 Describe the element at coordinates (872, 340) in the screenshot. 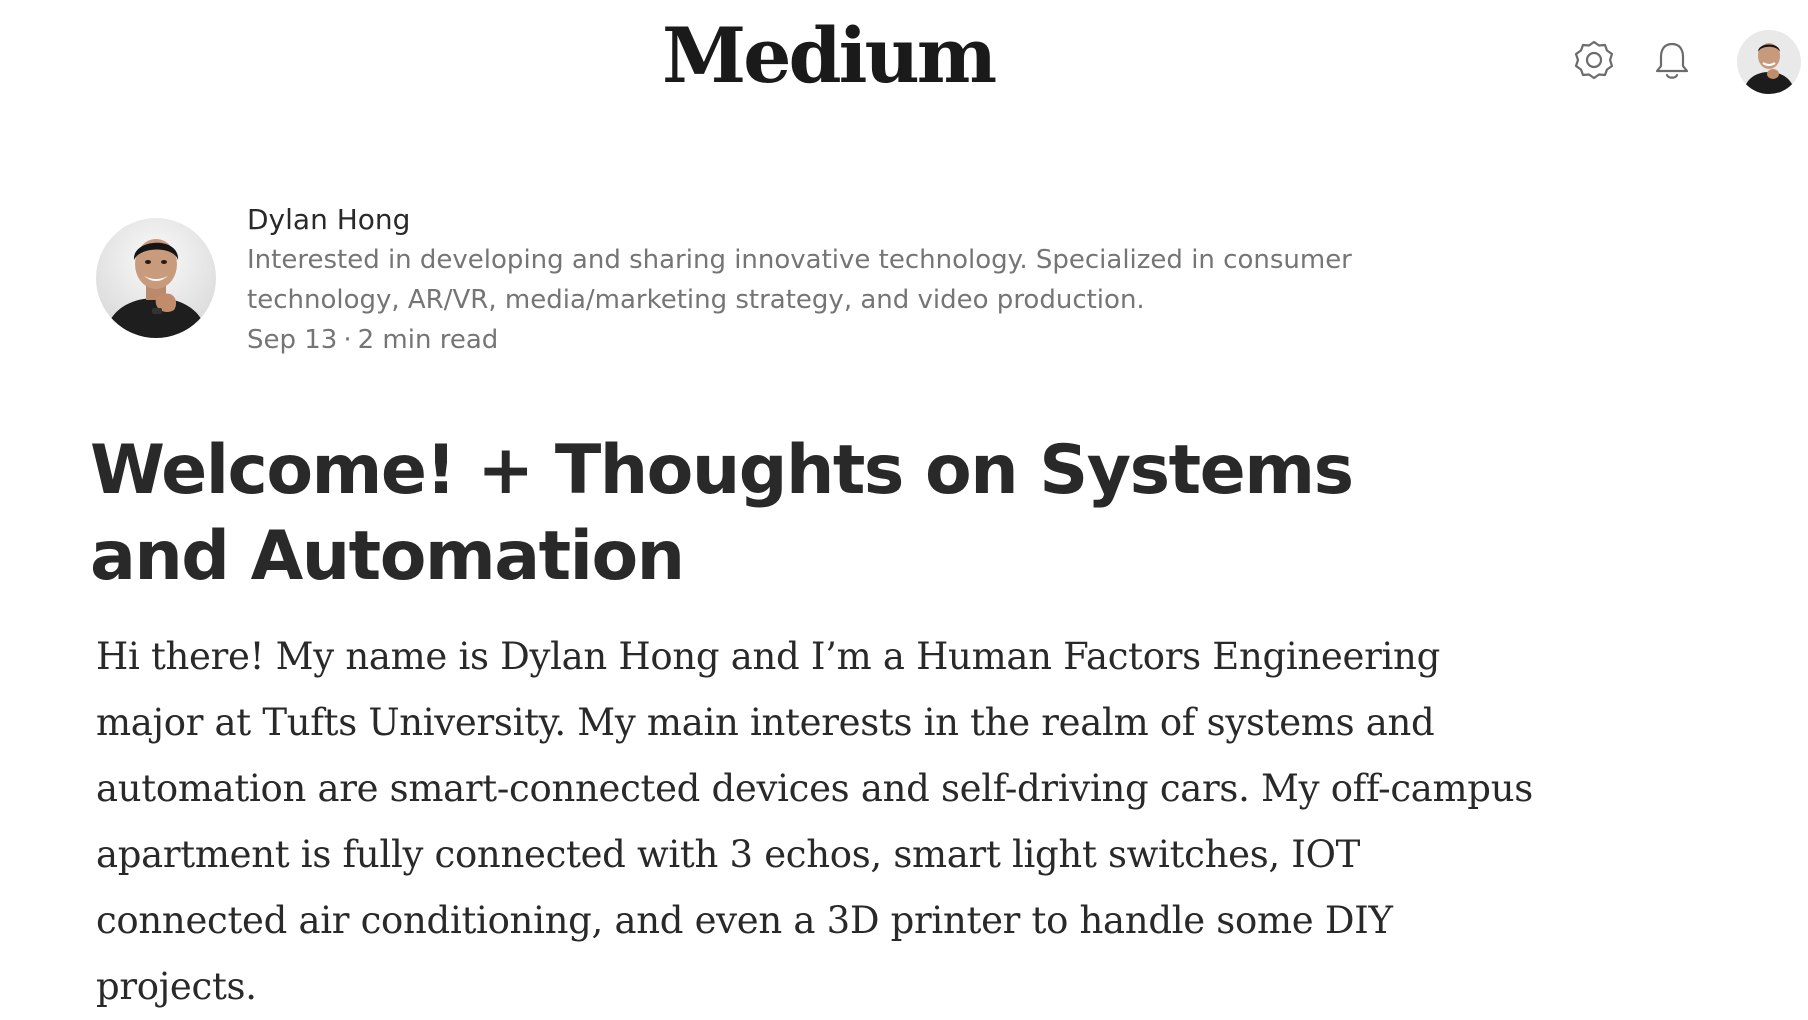

I see `post-meta: Sep 13 · 2 min read` at that location.